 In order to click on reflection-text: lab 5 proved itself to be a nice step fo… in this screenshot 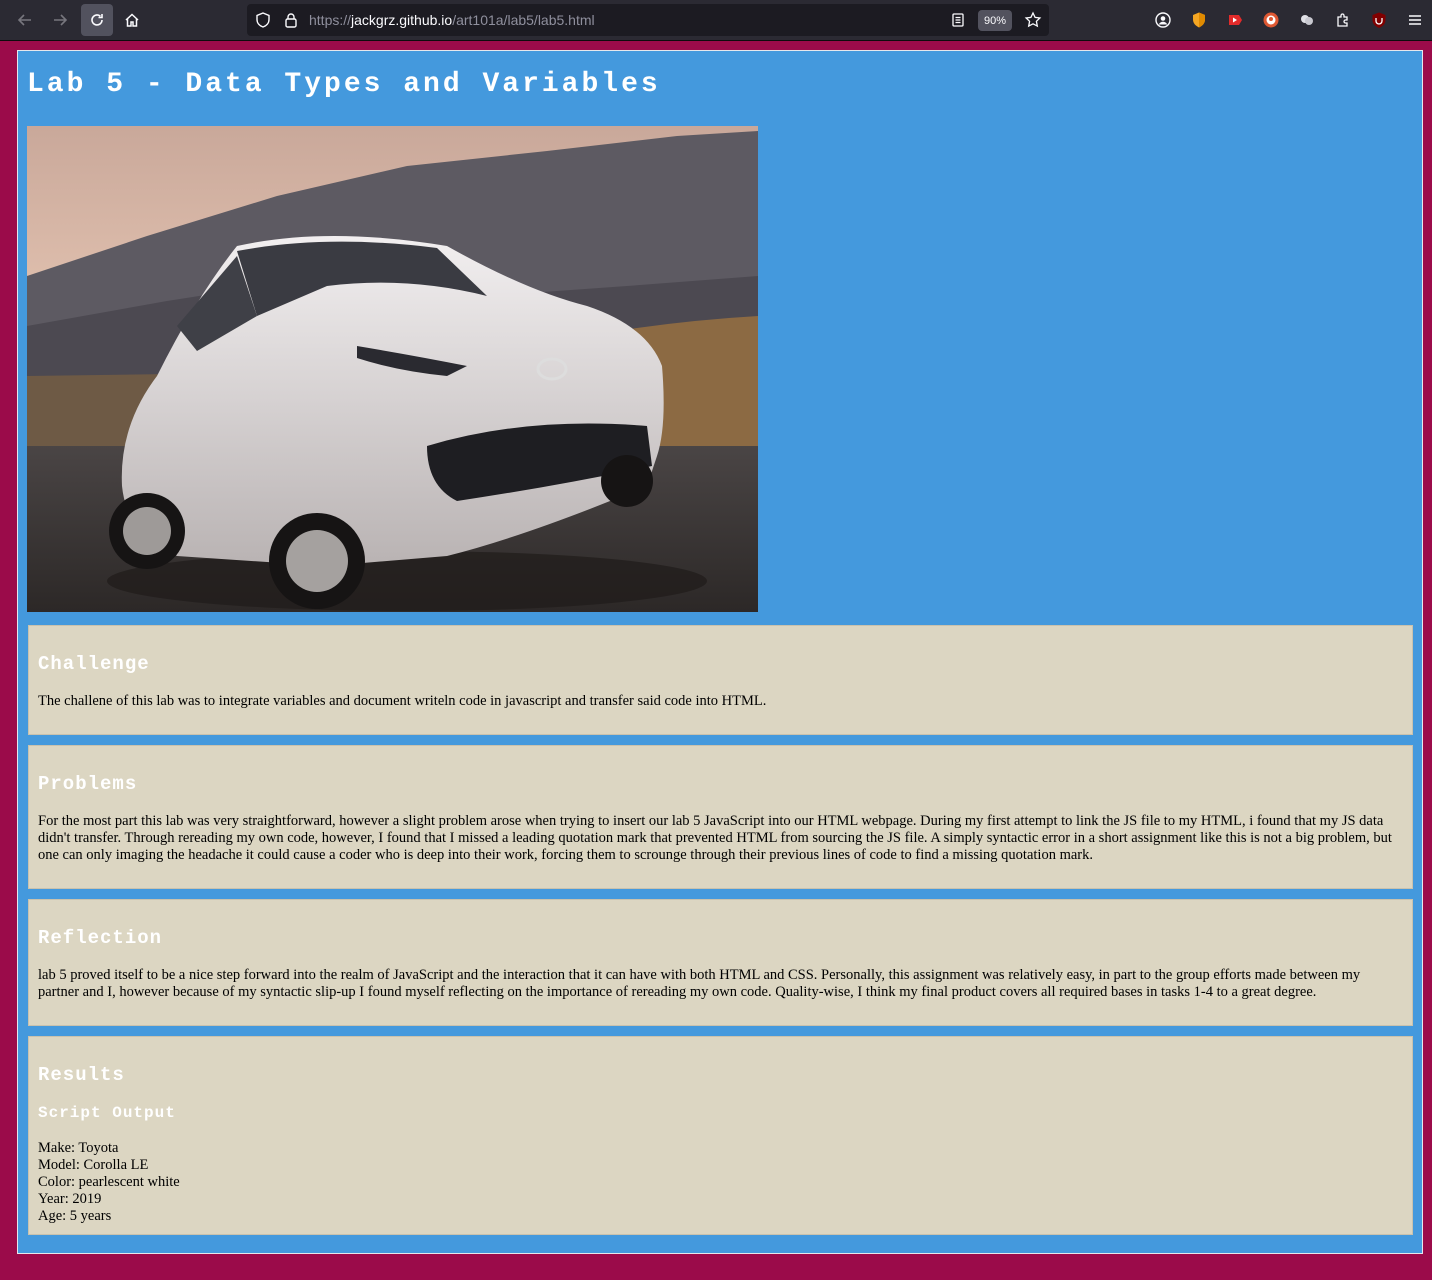, I will do `click(699, 983)`.